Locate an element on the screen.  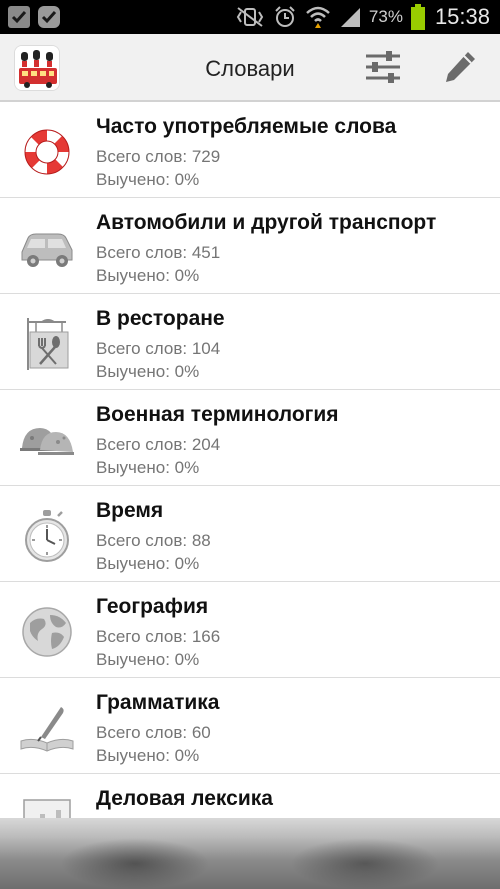
signal-icon is located at coordinates (350, 17).